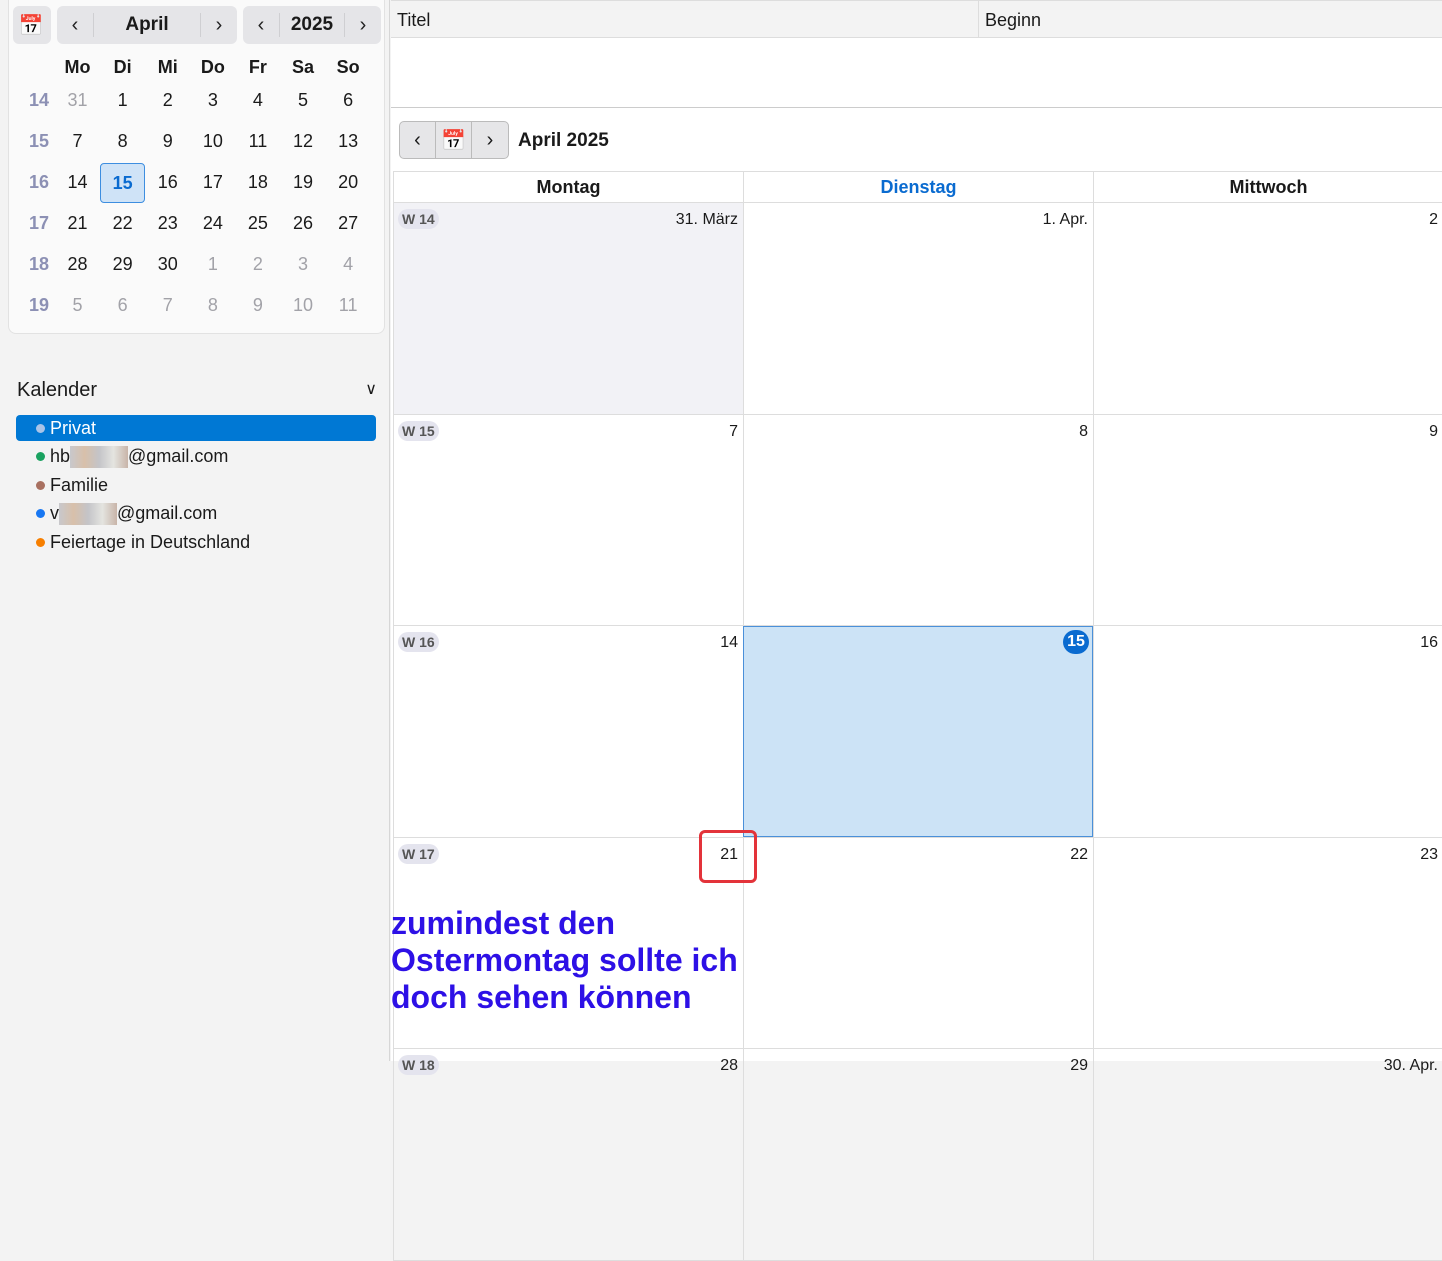  What do you see at coordinates (568, 731) in the screenshot?
I see `day-cell: W 16 14` at bounding box center [568, 731].